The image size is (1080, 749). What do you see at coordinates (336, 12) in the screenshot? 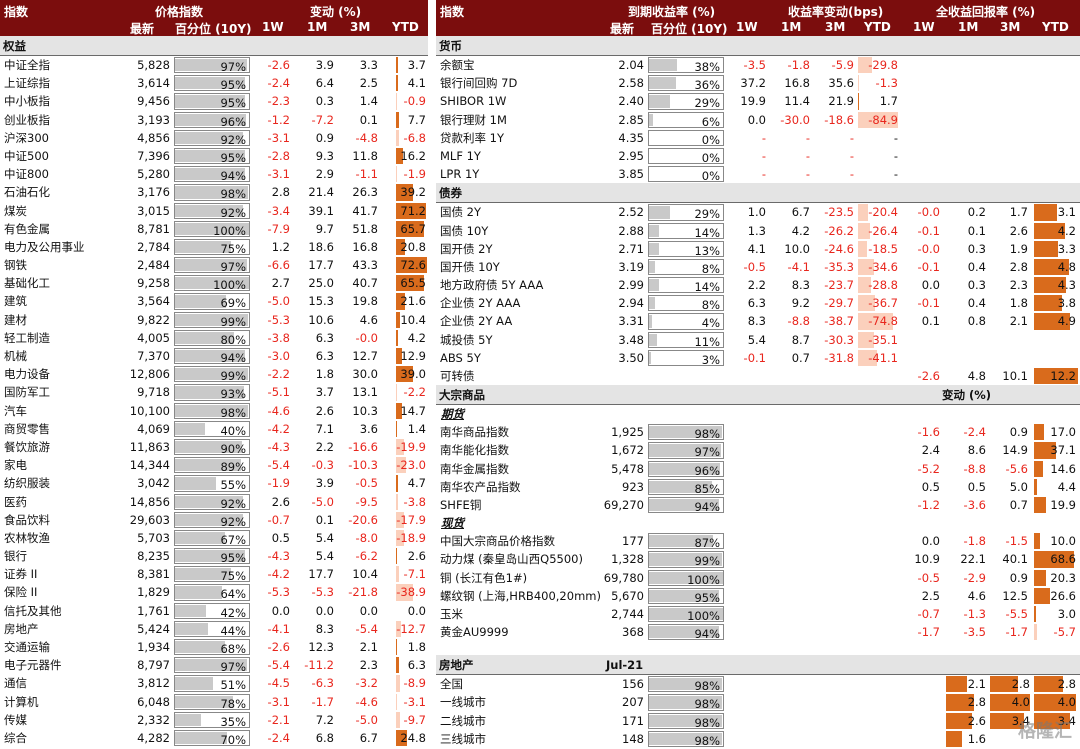
I see `col-change-label: 变动 (%)` at bounding box center [336, 12].